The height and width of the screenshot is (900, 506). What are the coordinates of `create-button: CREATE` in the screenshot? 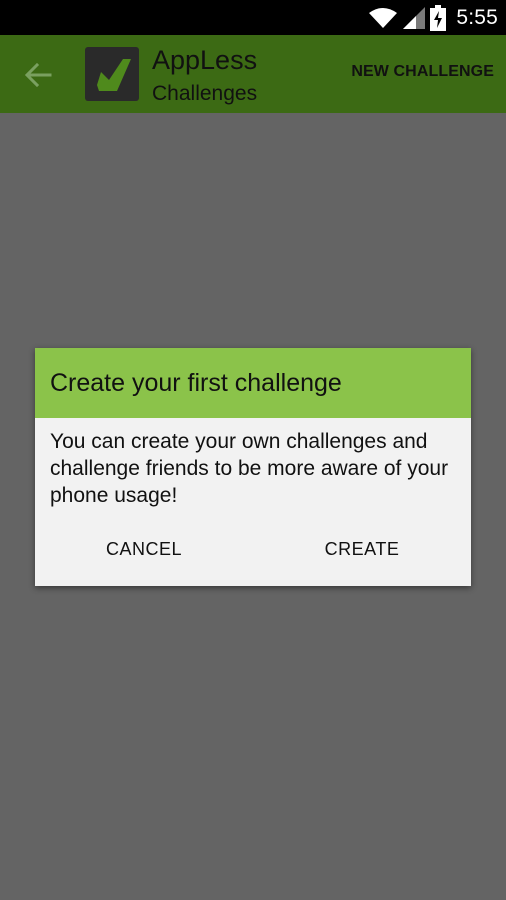 It's located at (362, 549).